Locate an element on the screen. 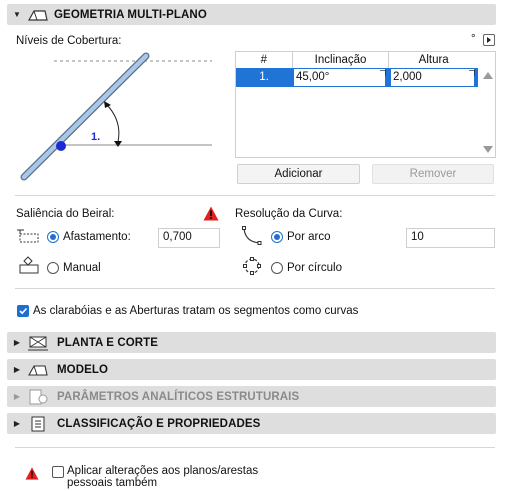  offset-label: Afastamento: is located at coordinates (97, 237).